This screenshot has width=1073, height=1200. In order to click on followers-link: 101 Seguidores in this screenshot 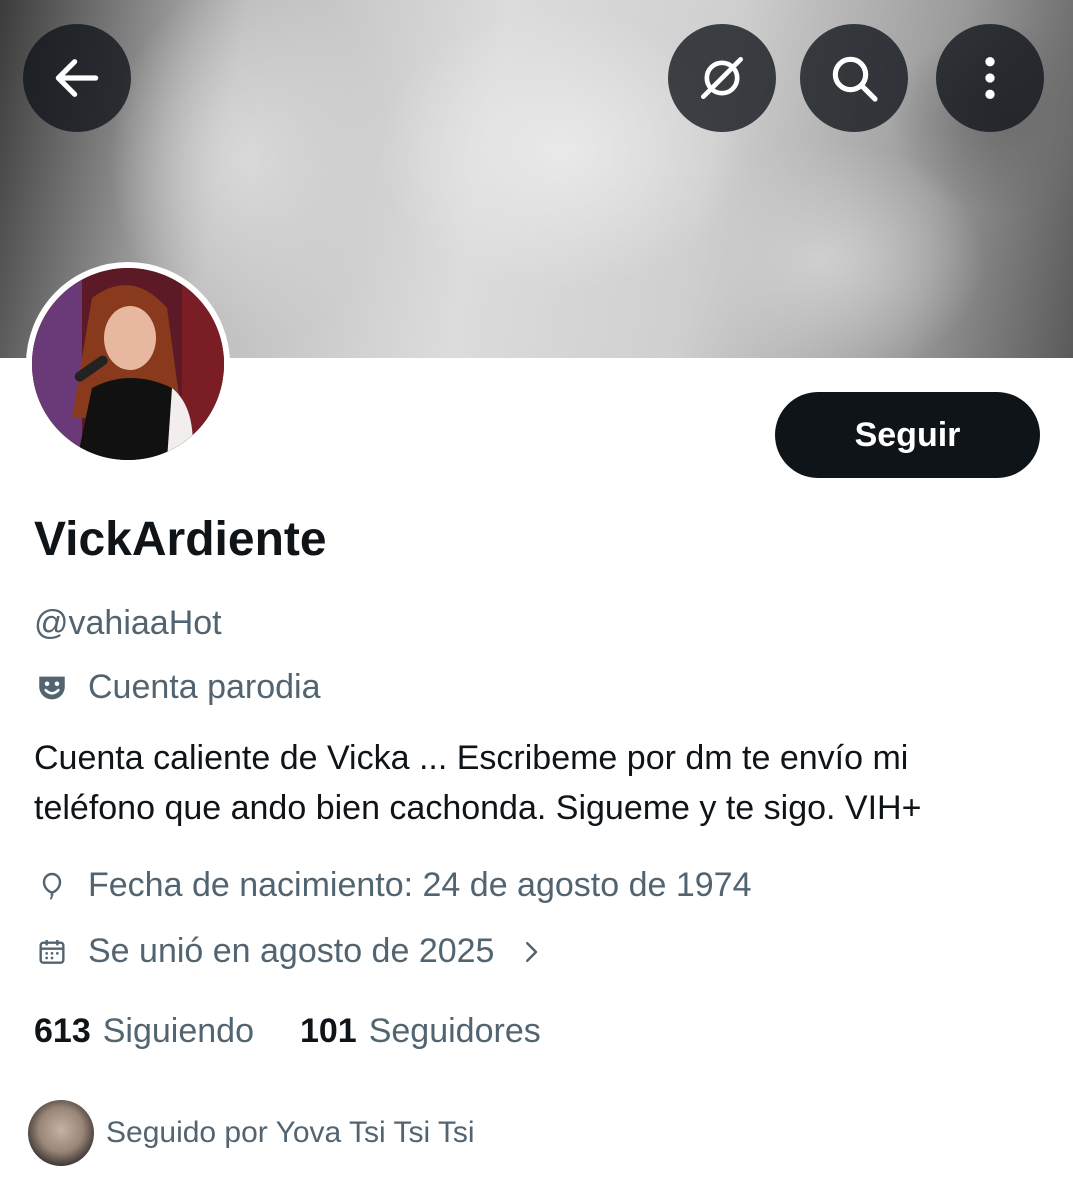, I will do `click(420, 1031)`.